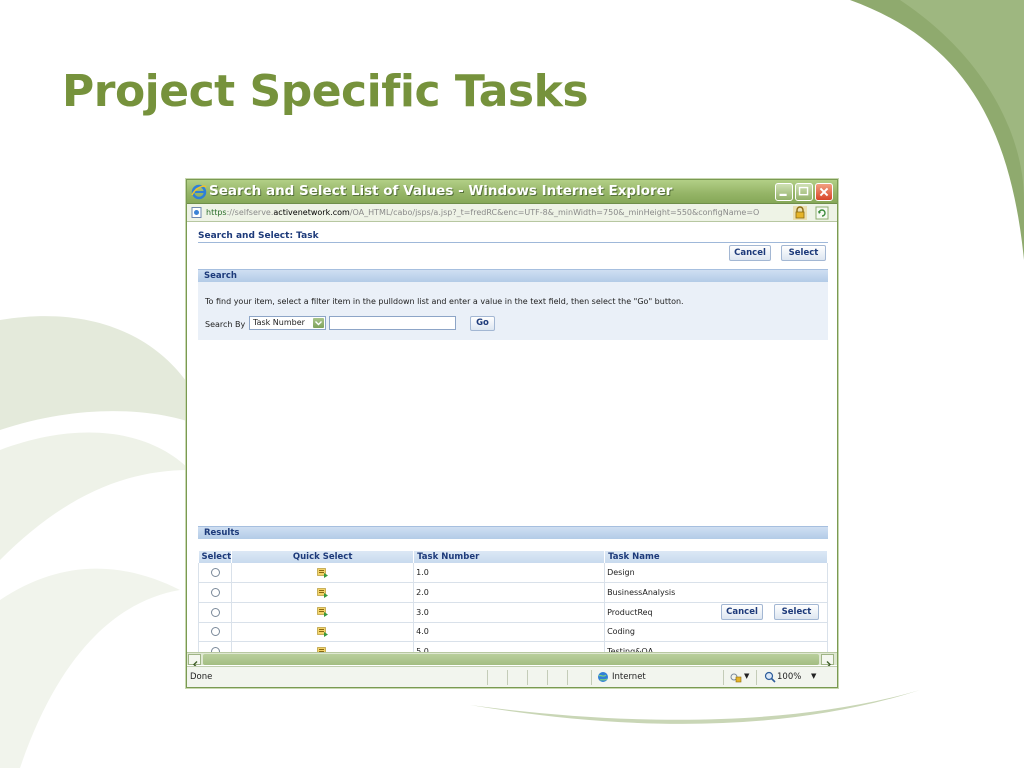 The width and height of the screenshot is (1024, 768). I want to click on security-zone-label: Internet, so click(629, 677).